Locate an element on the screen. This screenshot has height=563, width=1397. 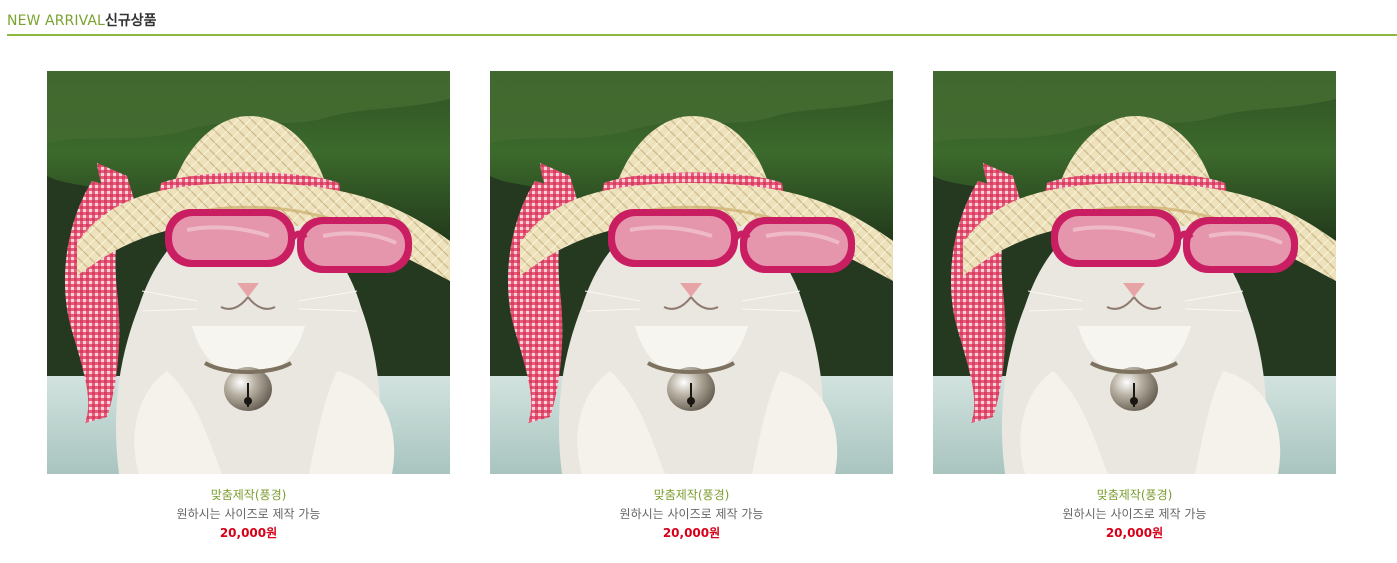
section-title: NEW ARRIVAL신규상품 is located at coordinates (81, 21).